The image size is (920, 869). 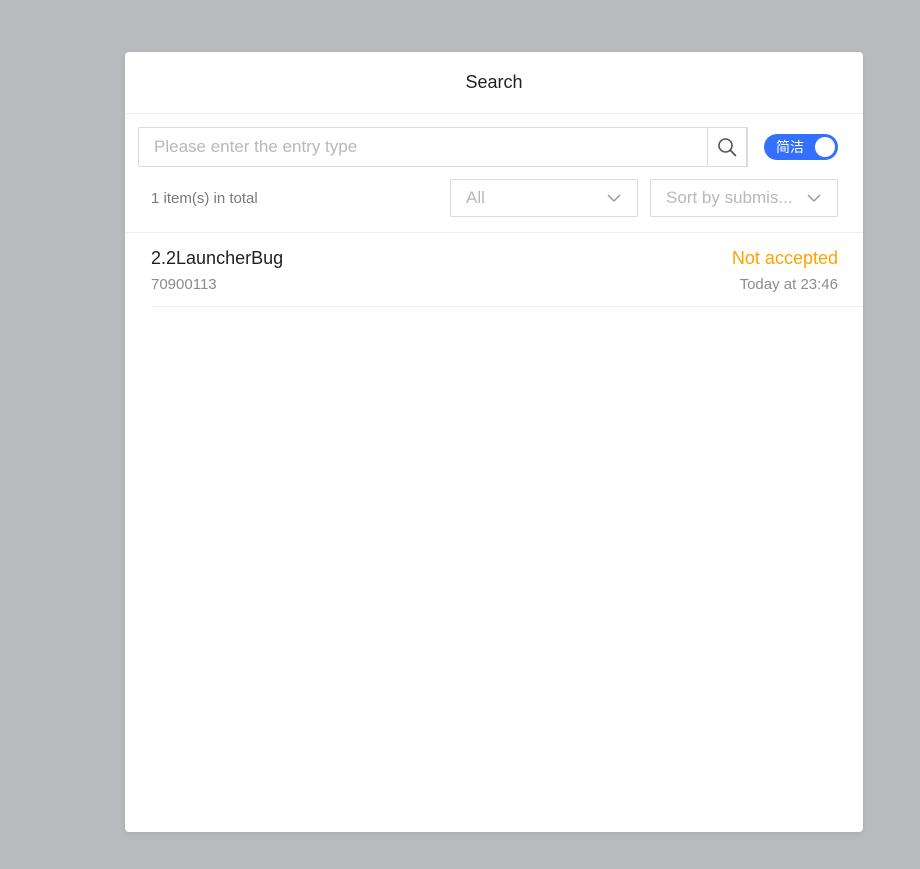 What do you see at coordinates (204, 198) in the screenshot?
I see `total-count: 1 item(s) in total` at bounding box center [204, 198].